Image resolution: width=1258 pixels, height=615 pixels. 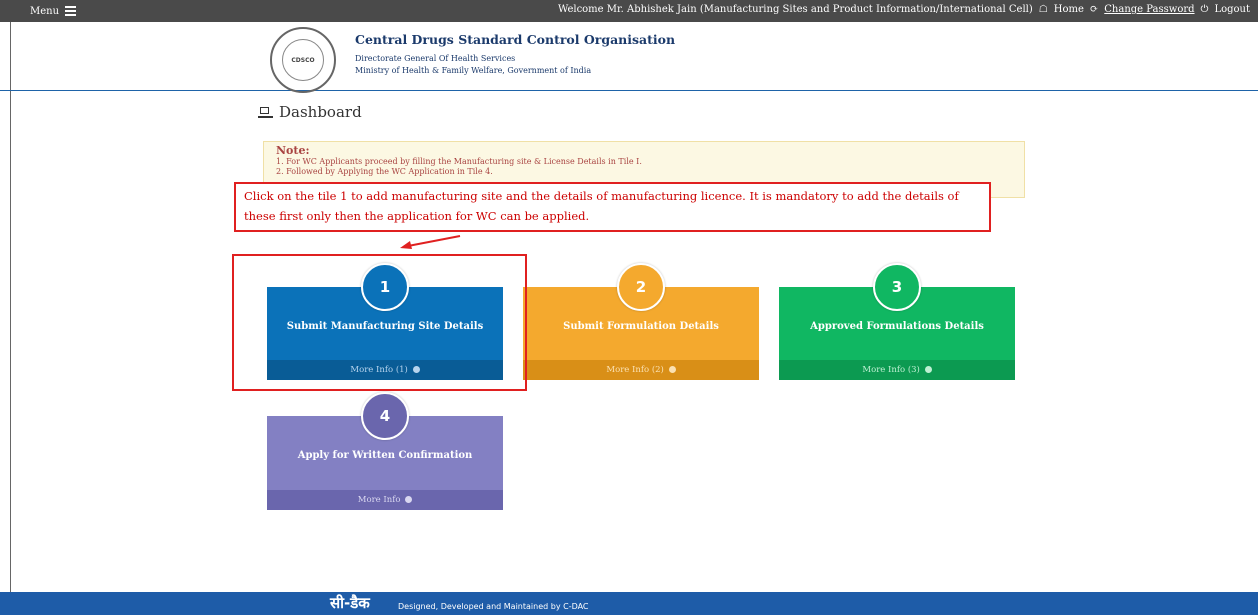 What do you see at coordinates (897, 370) in the screenshot?
I see `tile-more-info-link: More Info (3)` at bounding box center [897, 370].